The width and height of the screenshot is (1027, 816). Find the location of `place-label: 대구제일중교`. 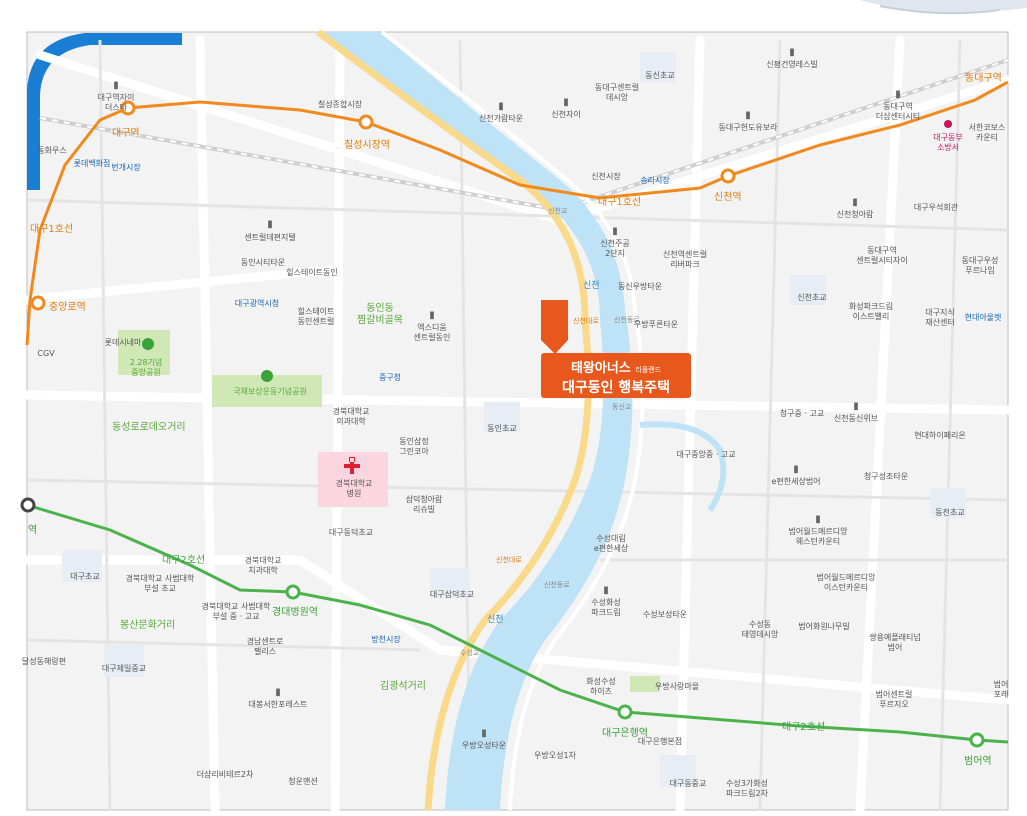

place-label: 대구제일중교 is located at coordinates (124, 668).